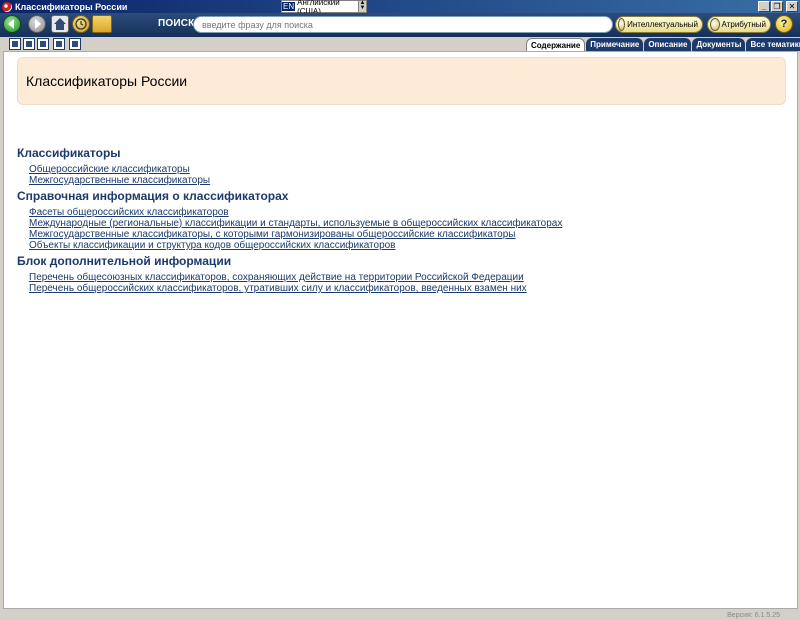 This screenshot has height=620, width=800. What do you see at coordinates (71, 6) in the screenshot?
I see `window-title: Классификаторы России` at bounding box center [71, 6].